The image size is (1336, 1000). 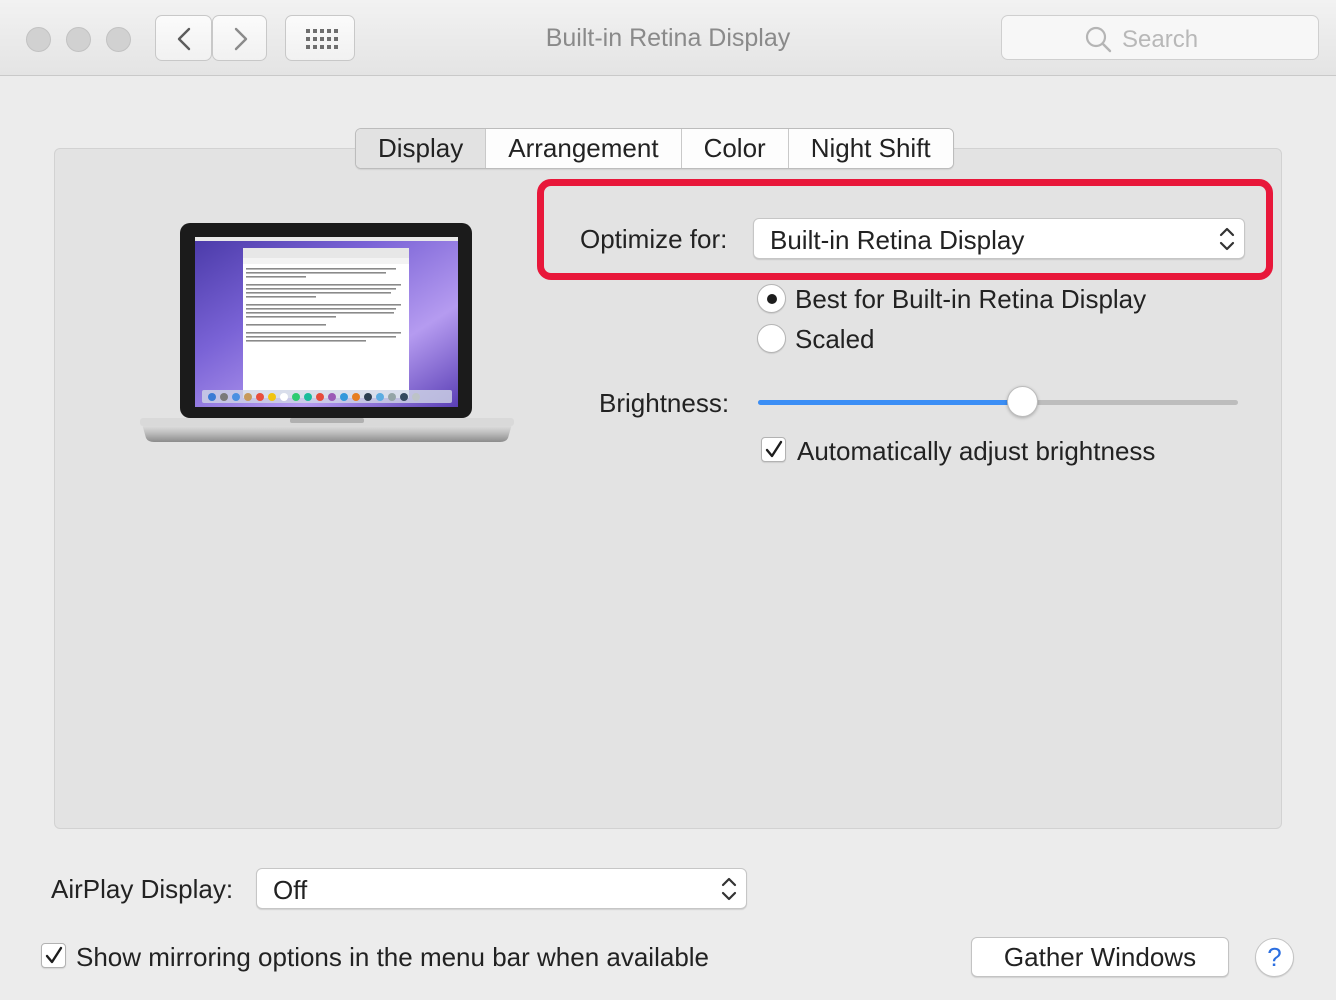 What do you see at coordinates (1274, 957) in the screenshot?
I see `help-button: ?` at bounding box center [1274, 957].